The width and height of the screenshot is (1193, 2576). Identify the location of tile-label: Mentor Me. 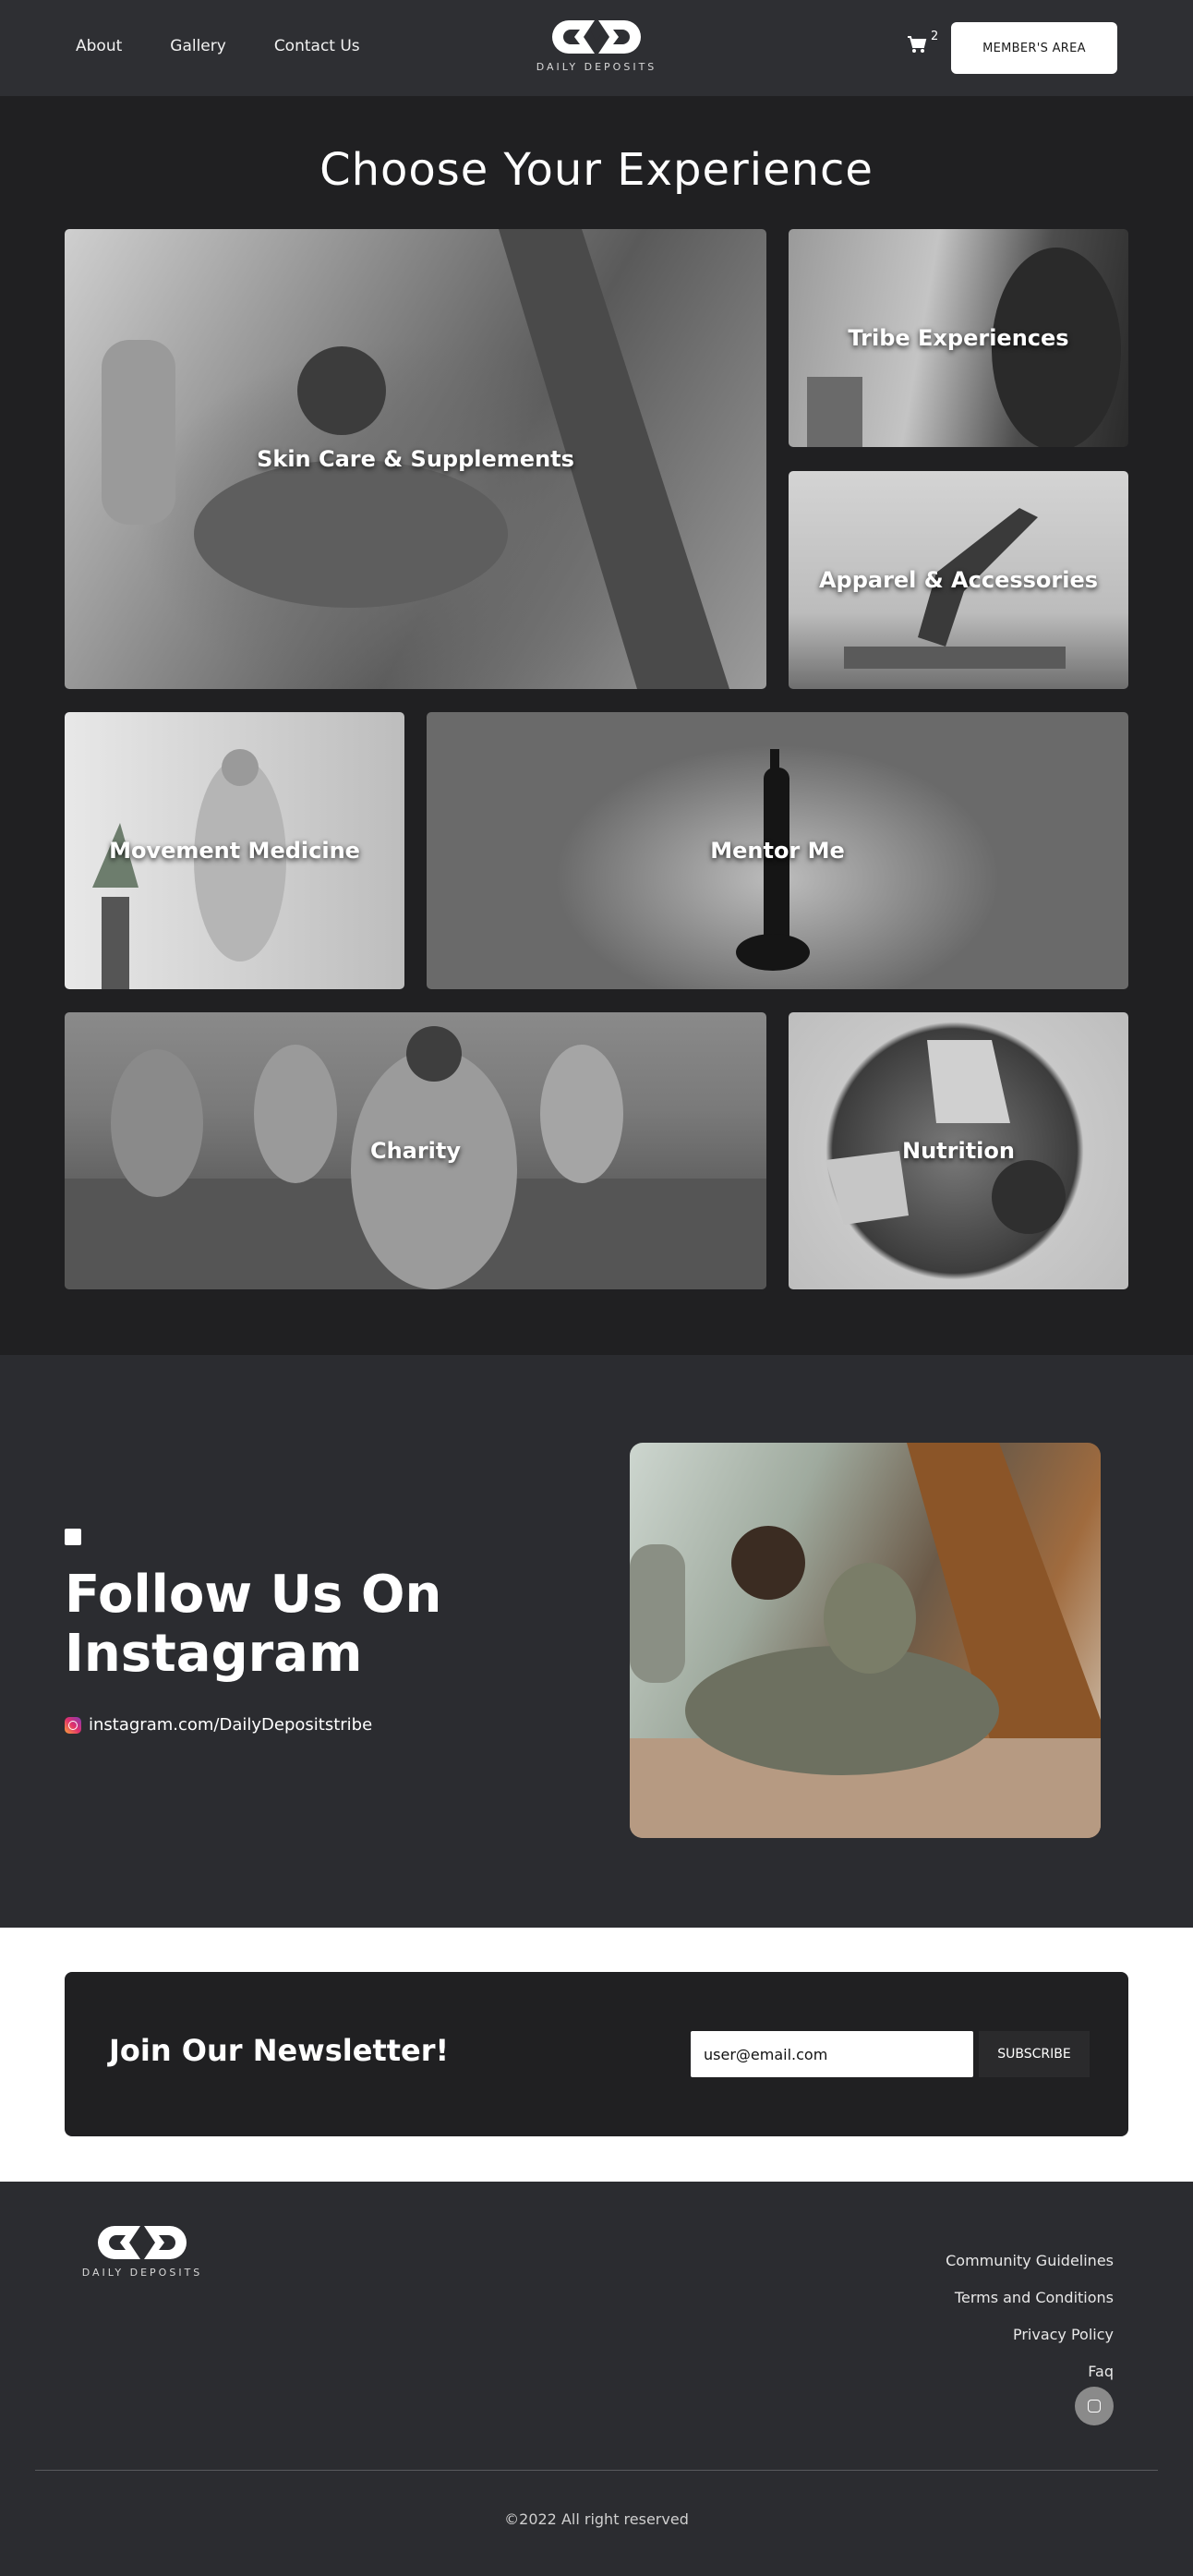
(778, 851).